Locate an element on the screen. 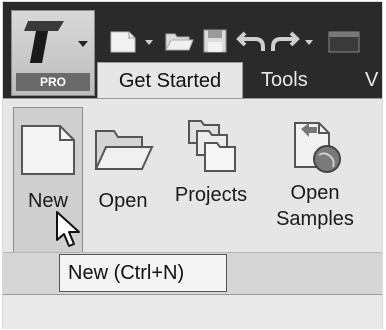 Image resolution: width=386 pixels, height=330 pixels. projects-button-label: Projects is located at coordinates (211, 195).